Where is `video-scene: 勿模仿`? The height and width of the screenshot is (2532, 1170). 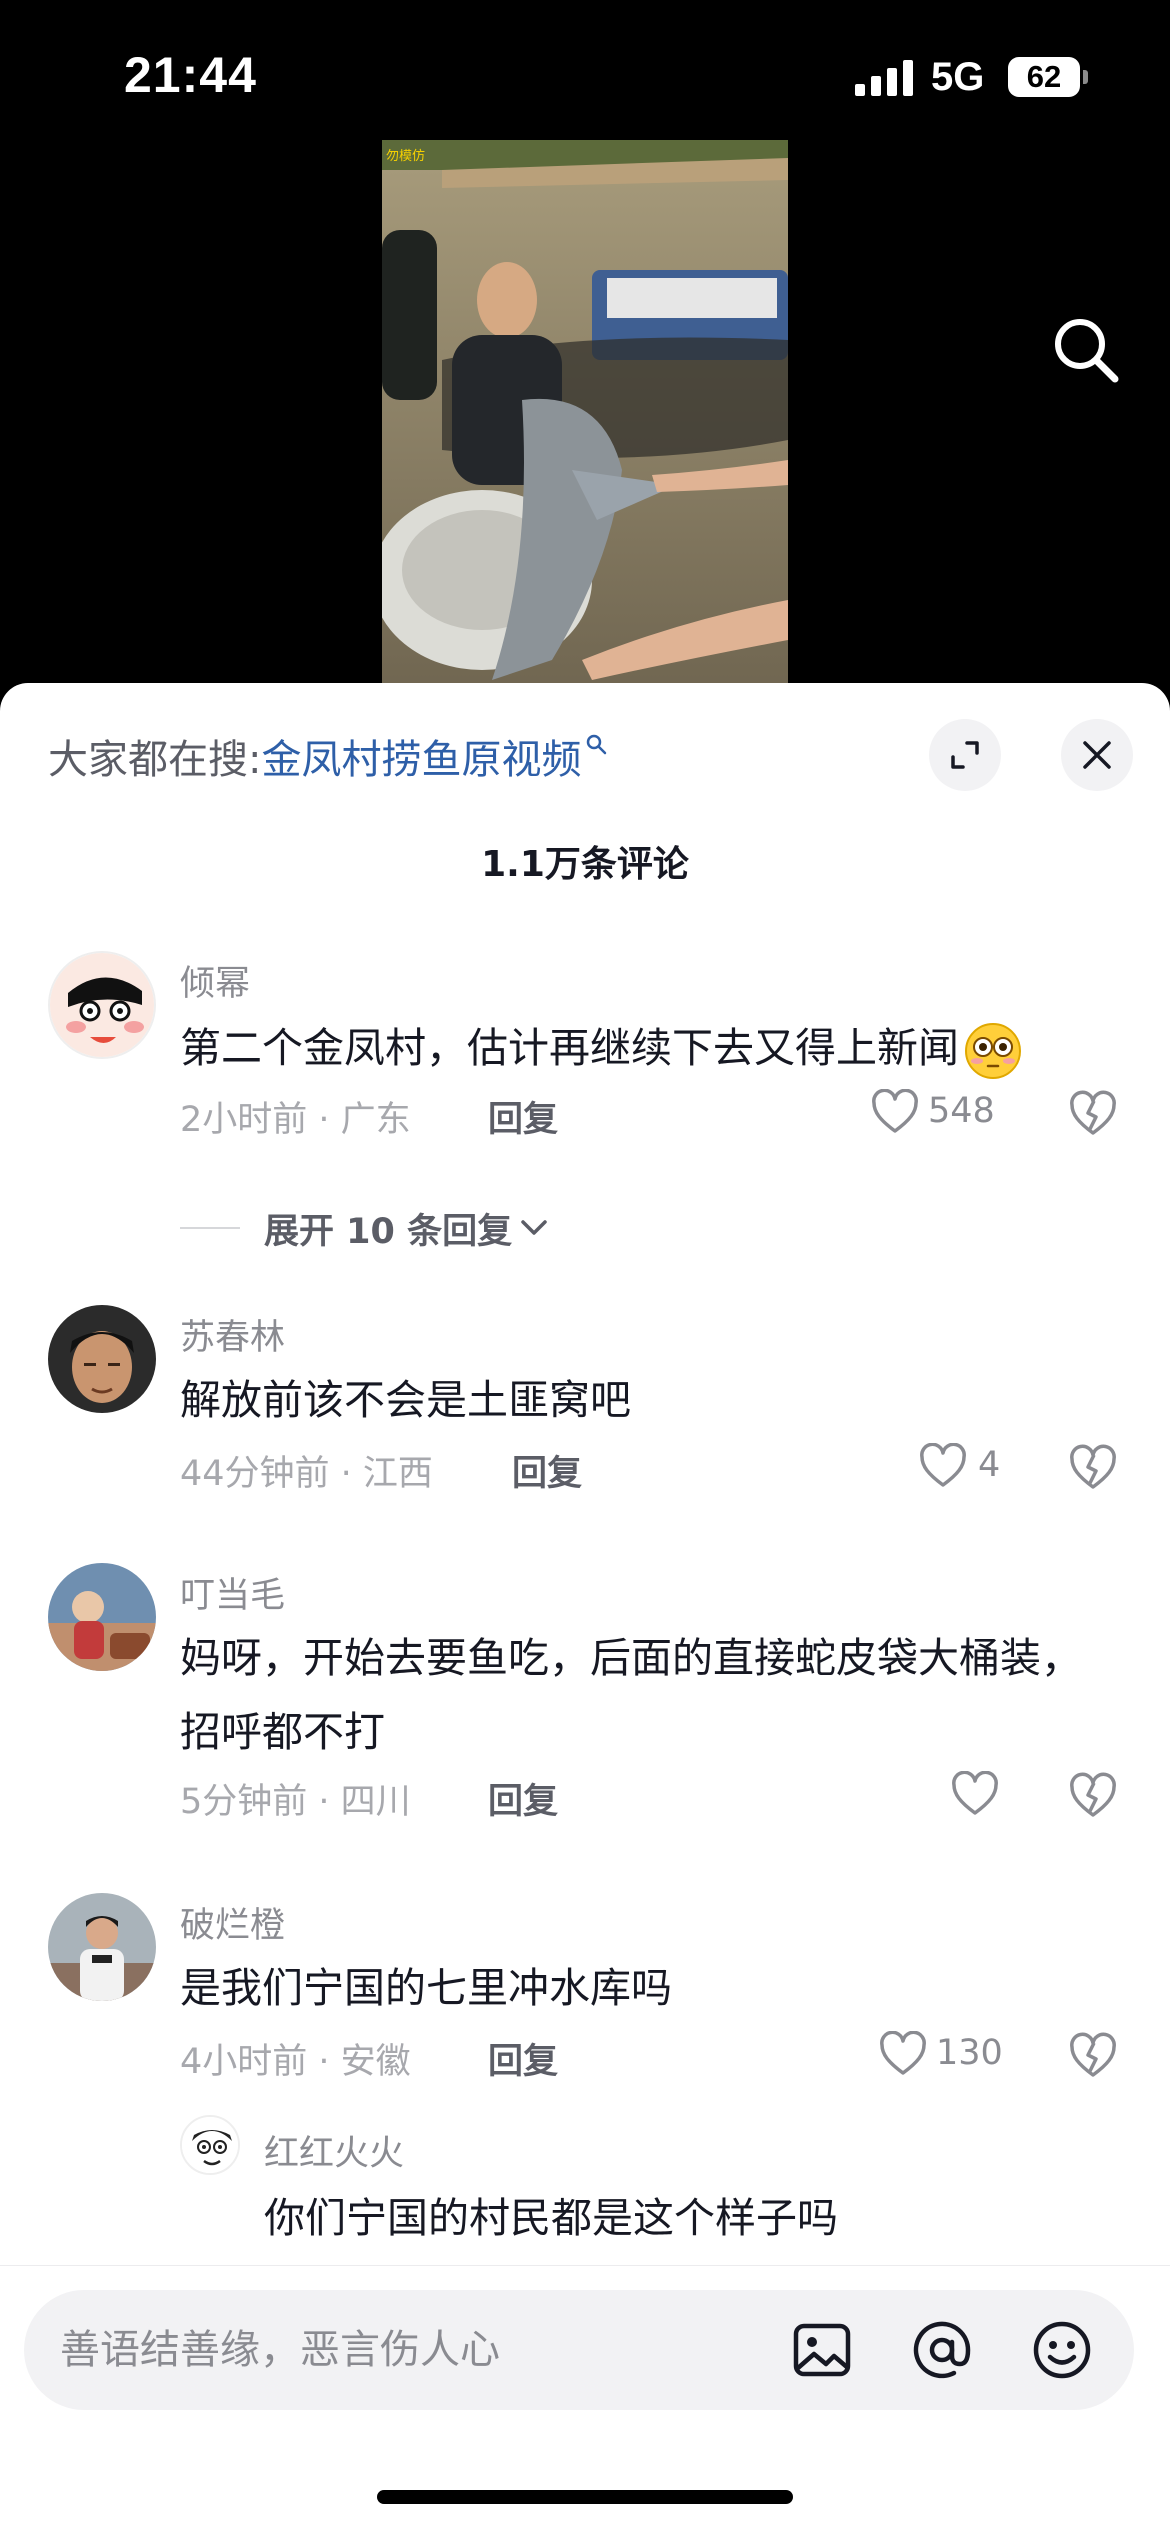
video-scene: 勿模仿 is located at coordinates (585, 420).